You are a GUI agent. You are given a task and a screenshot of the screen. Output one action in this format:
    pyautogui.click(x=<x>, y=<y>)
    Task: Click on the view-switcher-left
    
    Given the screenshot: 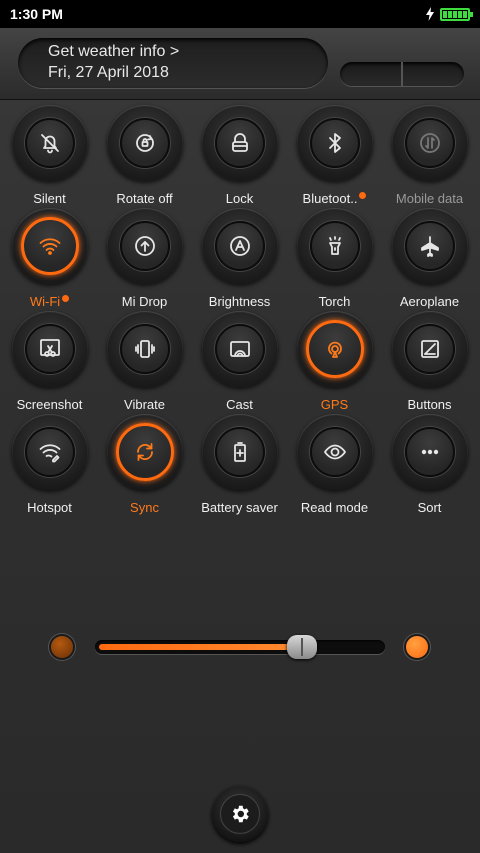 What is the action you would take?
    pyautogui.click(x=370, y=74)
    